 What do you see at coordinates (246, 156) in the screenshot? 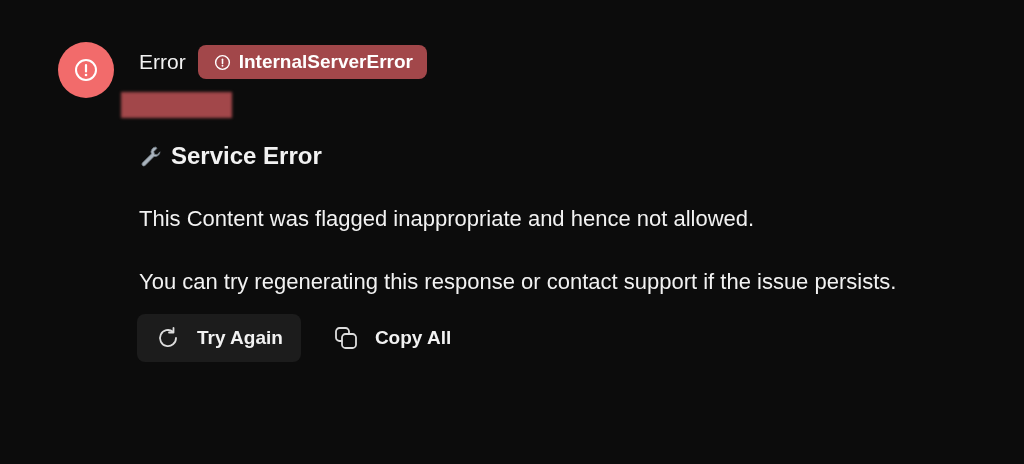
I see `message-heading: Service Error` at bounding box center [246, 156].